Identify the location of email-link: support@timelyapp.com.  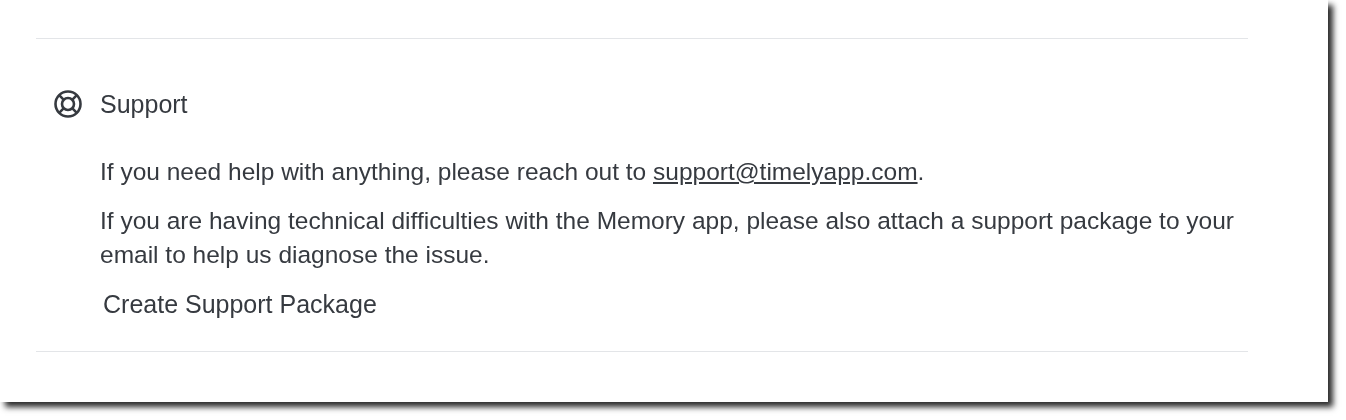
(785, 171).